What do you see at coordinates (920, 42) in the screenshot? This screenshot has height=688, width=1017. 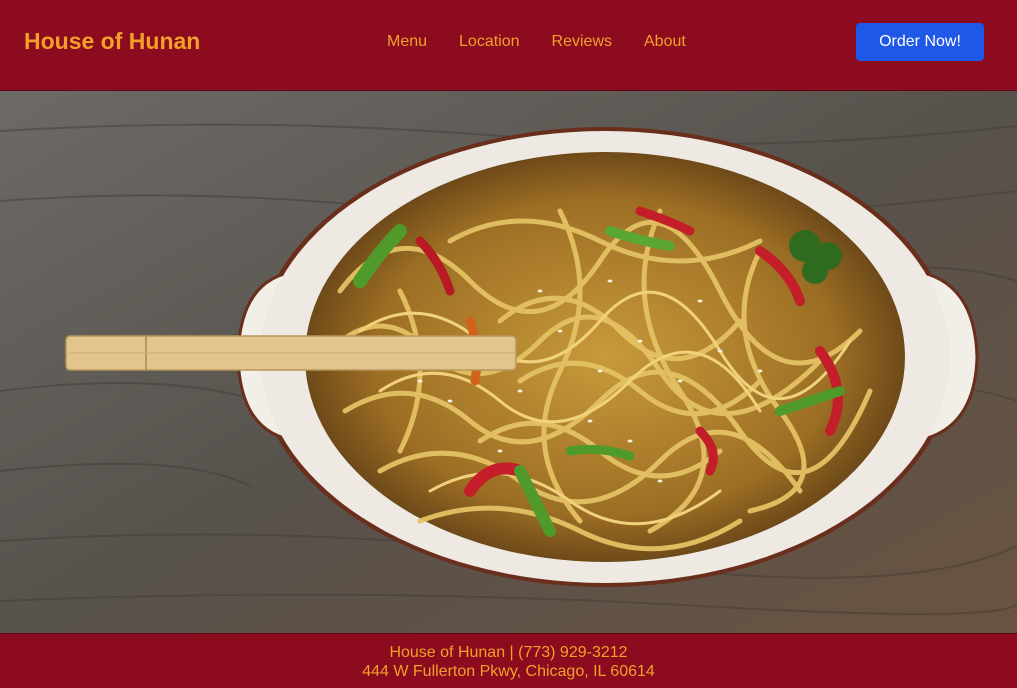 I see `order-now-button: Order Now!` at bounding box center [920, 42].